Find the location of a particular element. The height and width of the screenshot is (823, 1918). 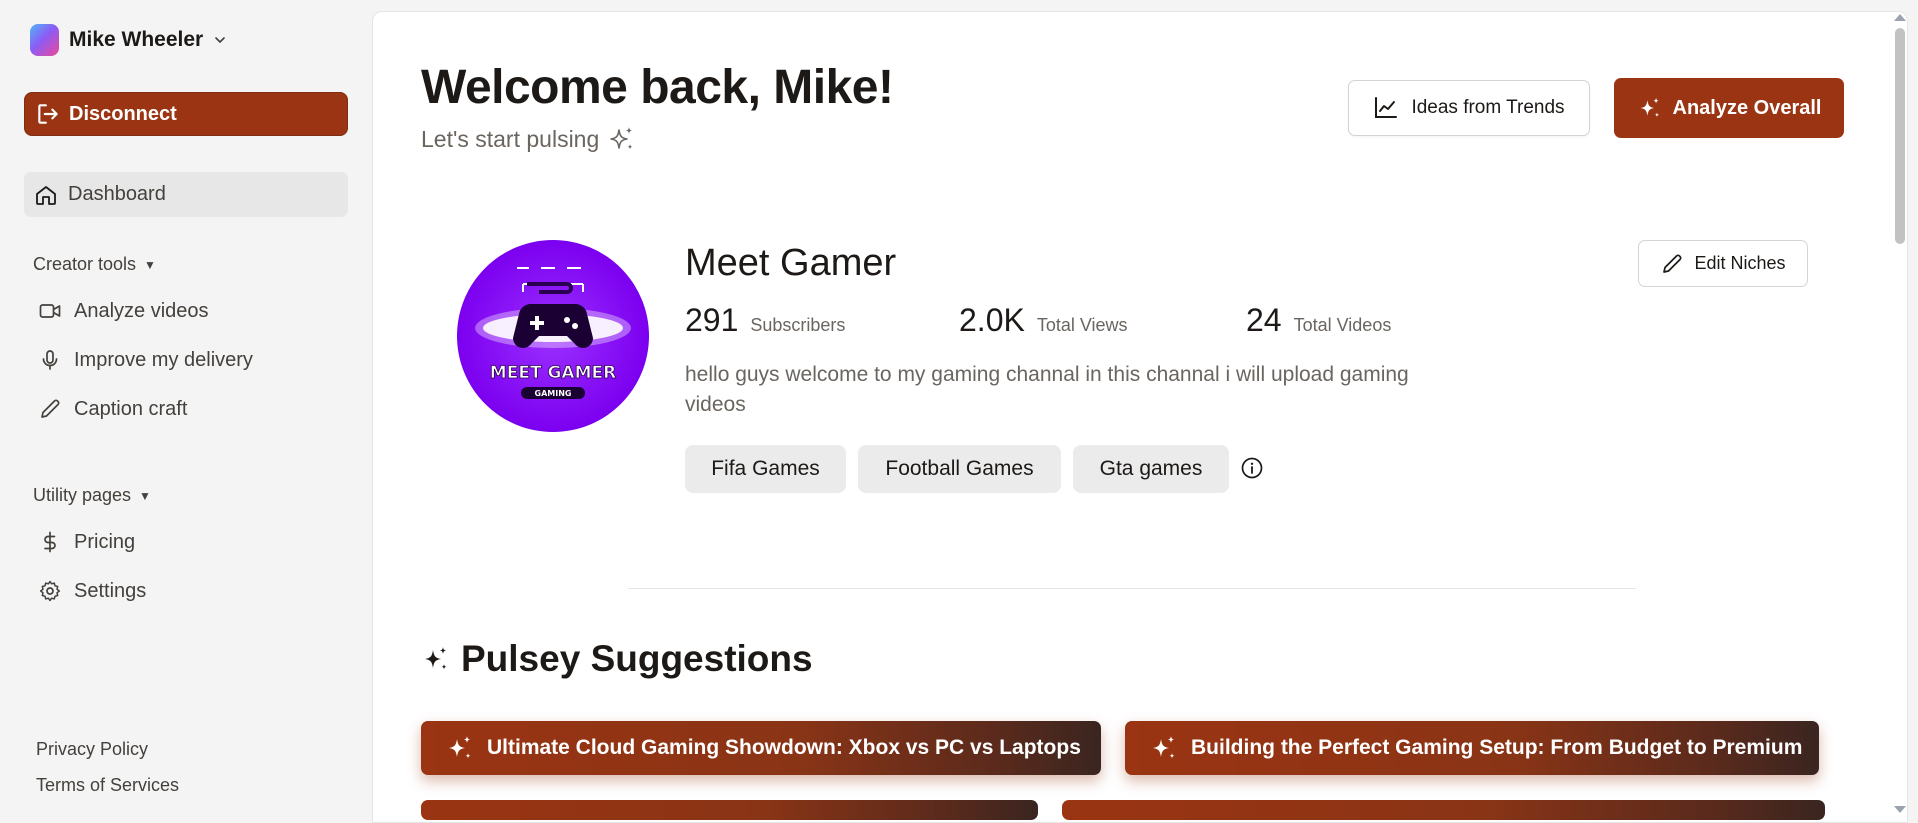

account-switcher: Mike Wheeler is located at coordinates (128, 40).